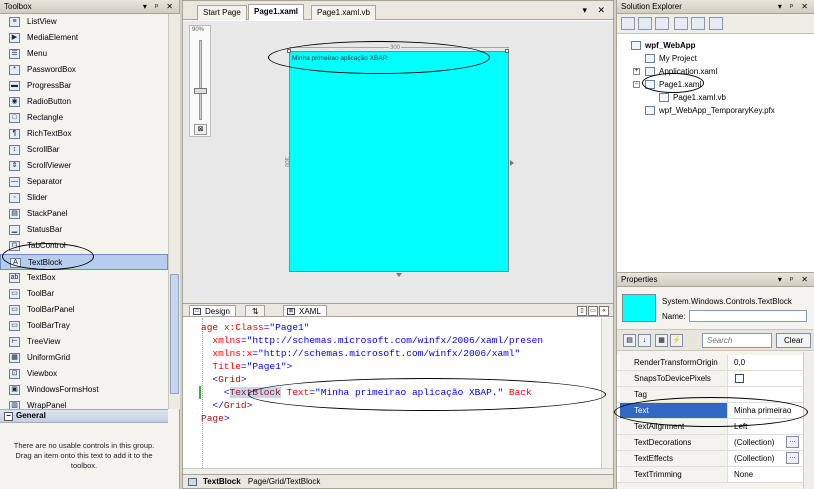 The width and height of the screenshot is (814, 489). What do you see at coordinates (84, 166) in the screenshot?
I see `toolbox-item: ⇕ ScrollViewer` at bounding box center [84, 166].